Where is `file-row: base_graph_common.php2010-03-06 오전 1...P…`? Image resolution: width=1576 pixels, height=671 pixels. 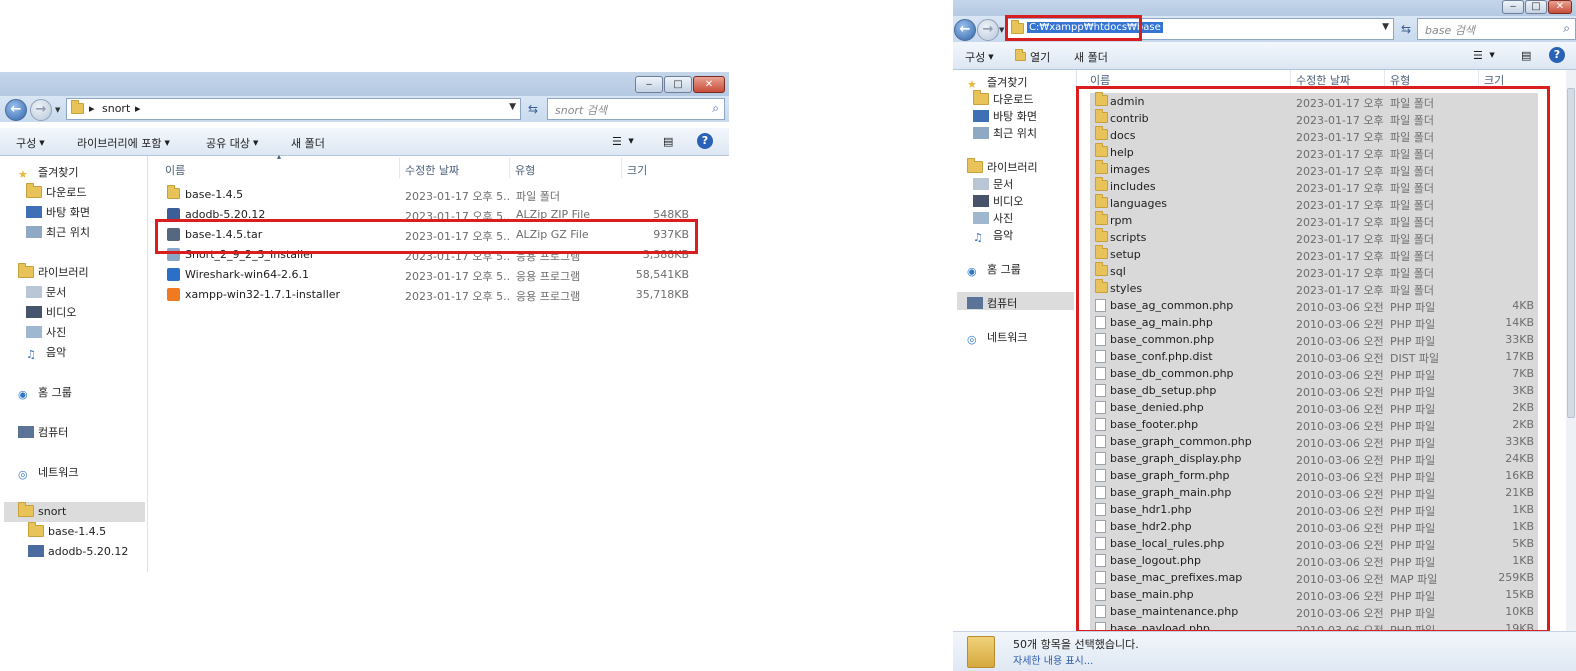
file-row: base_graph_common.php2010-03-06 오전 1...P… is located at coordinates (1314, 441).